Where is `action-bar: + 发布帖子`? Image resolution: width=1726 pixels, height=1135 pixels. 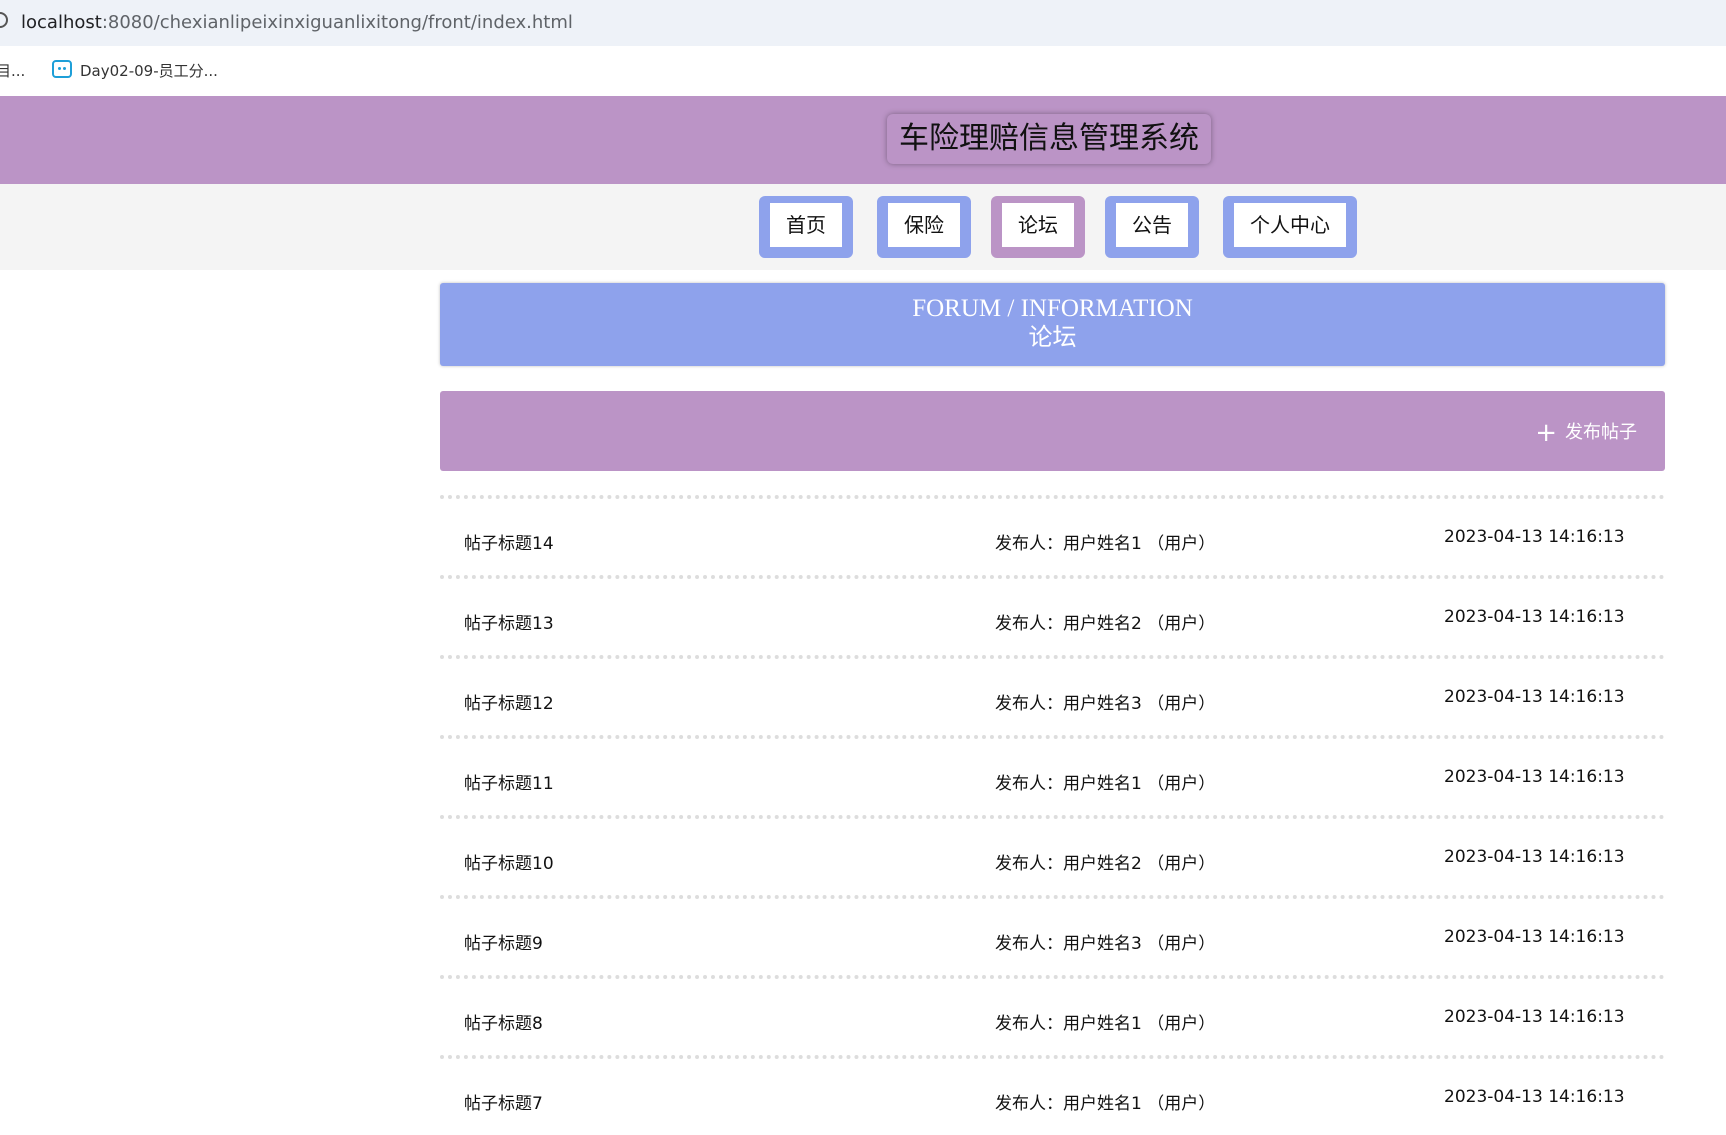 action-bar: + 发布帖子 is located at coordinates (1052, 431).